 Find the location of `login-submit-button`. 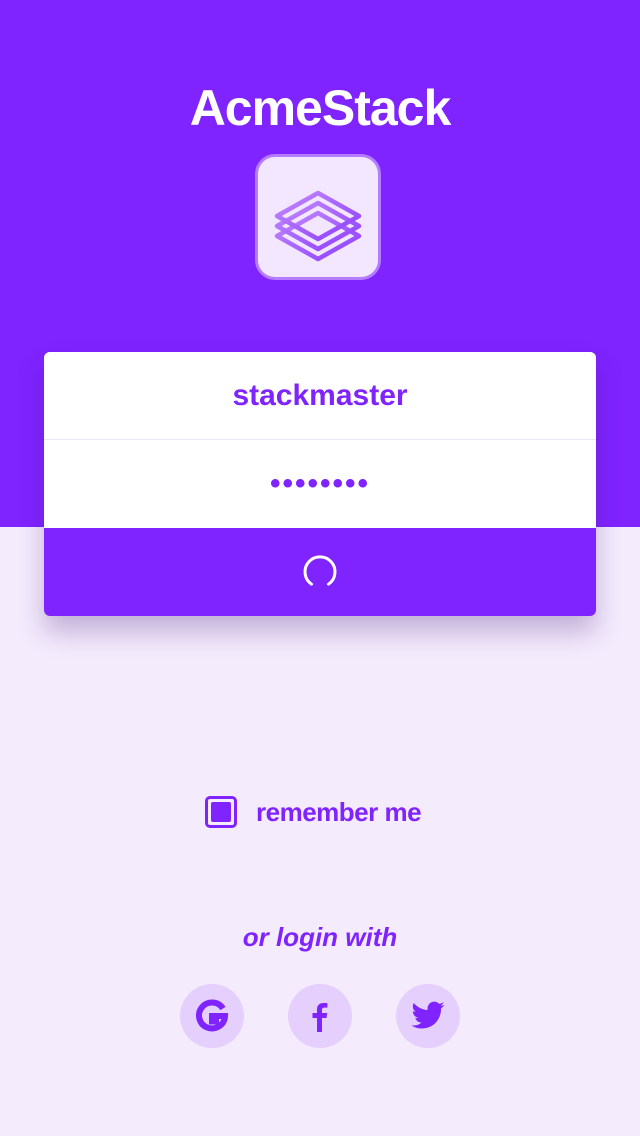

login-submit-button is located at coordinates (320, 572).